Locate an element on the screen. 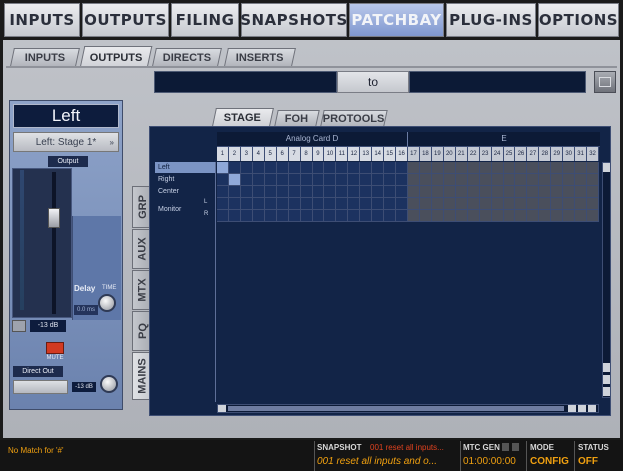  tab-filing: FILING is located at coordinates (205, 20).